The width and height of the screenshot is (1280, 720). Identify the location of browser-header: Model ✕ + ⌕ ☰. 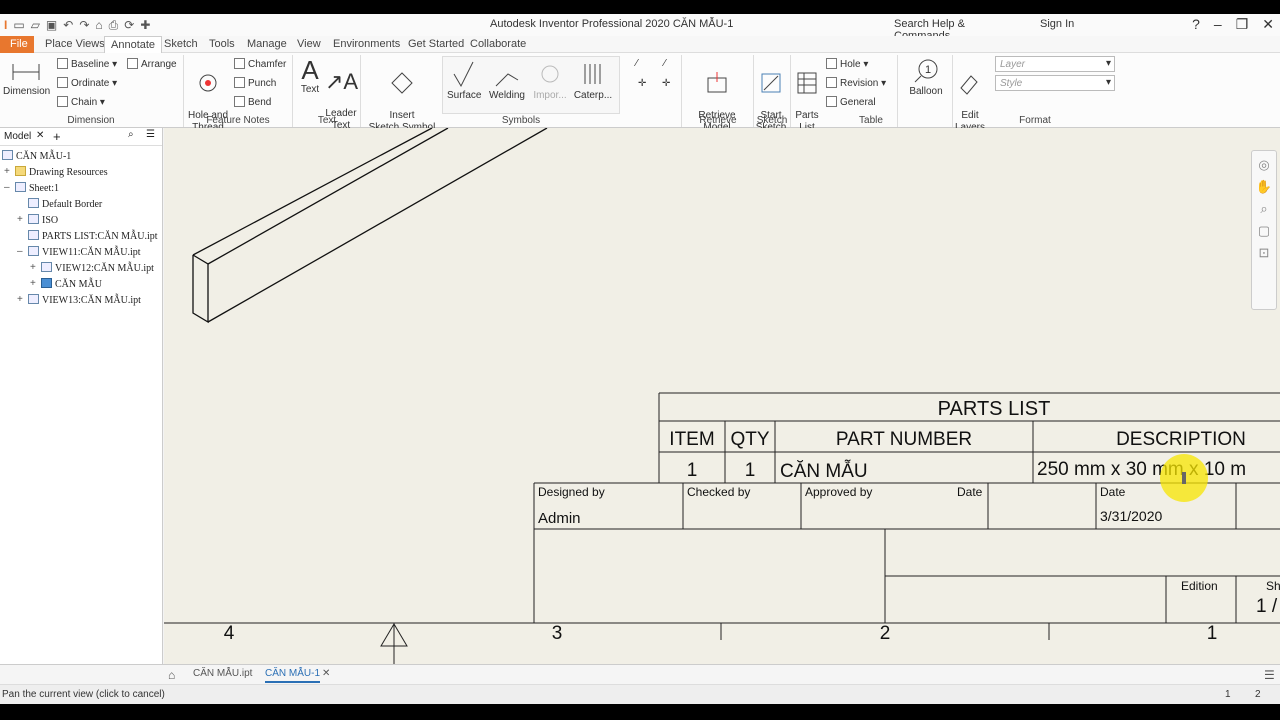
(81, 137).